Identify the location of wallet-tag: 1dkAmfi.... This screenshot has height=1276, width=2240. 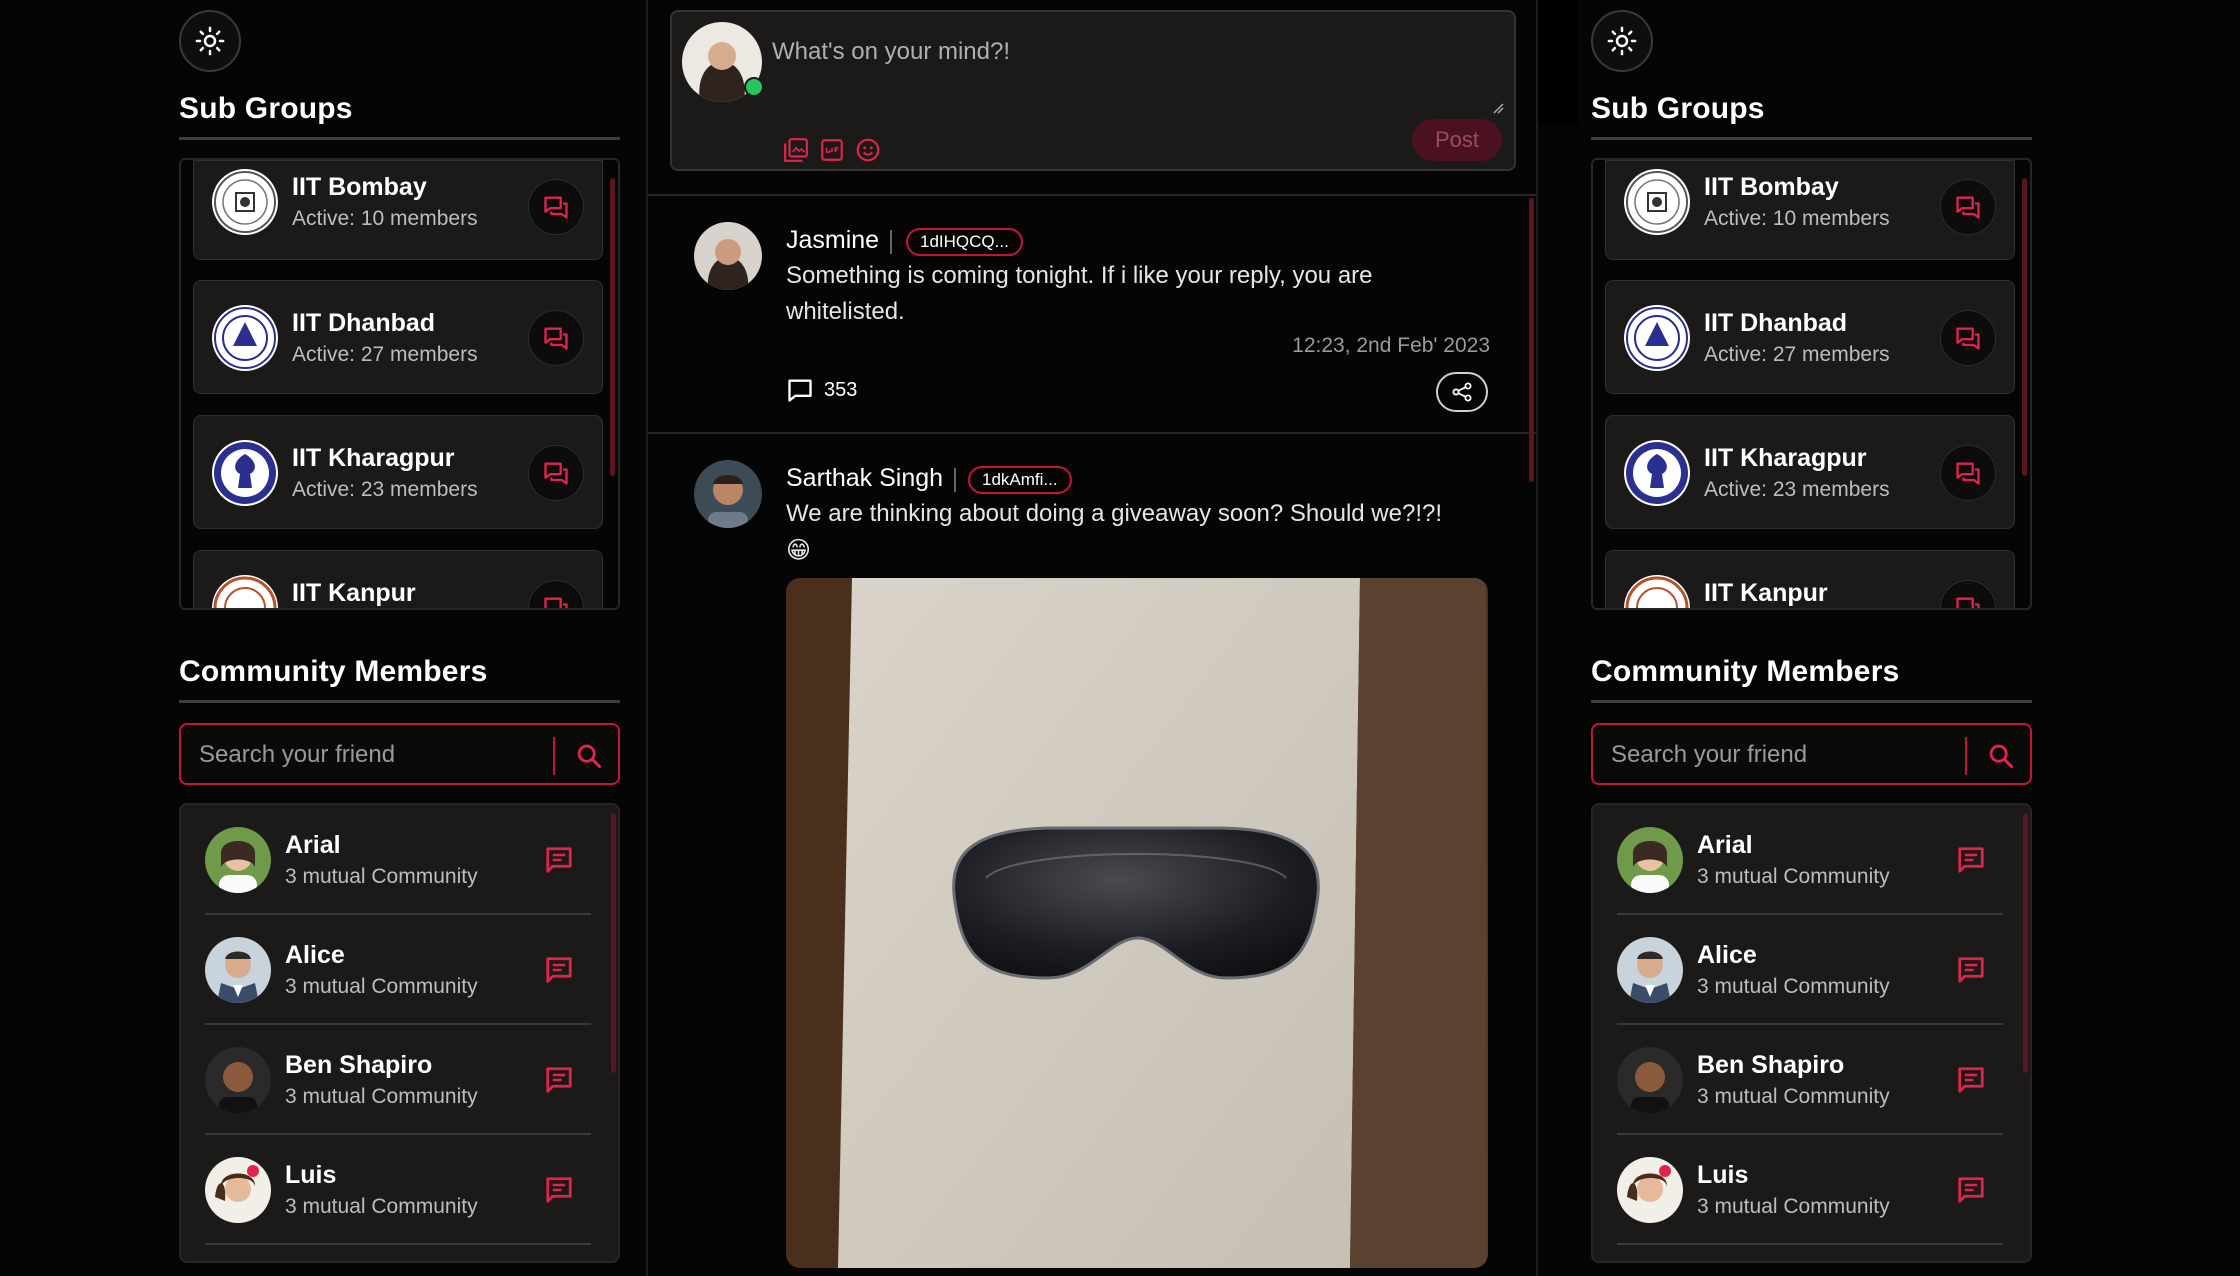
(1020, 480).